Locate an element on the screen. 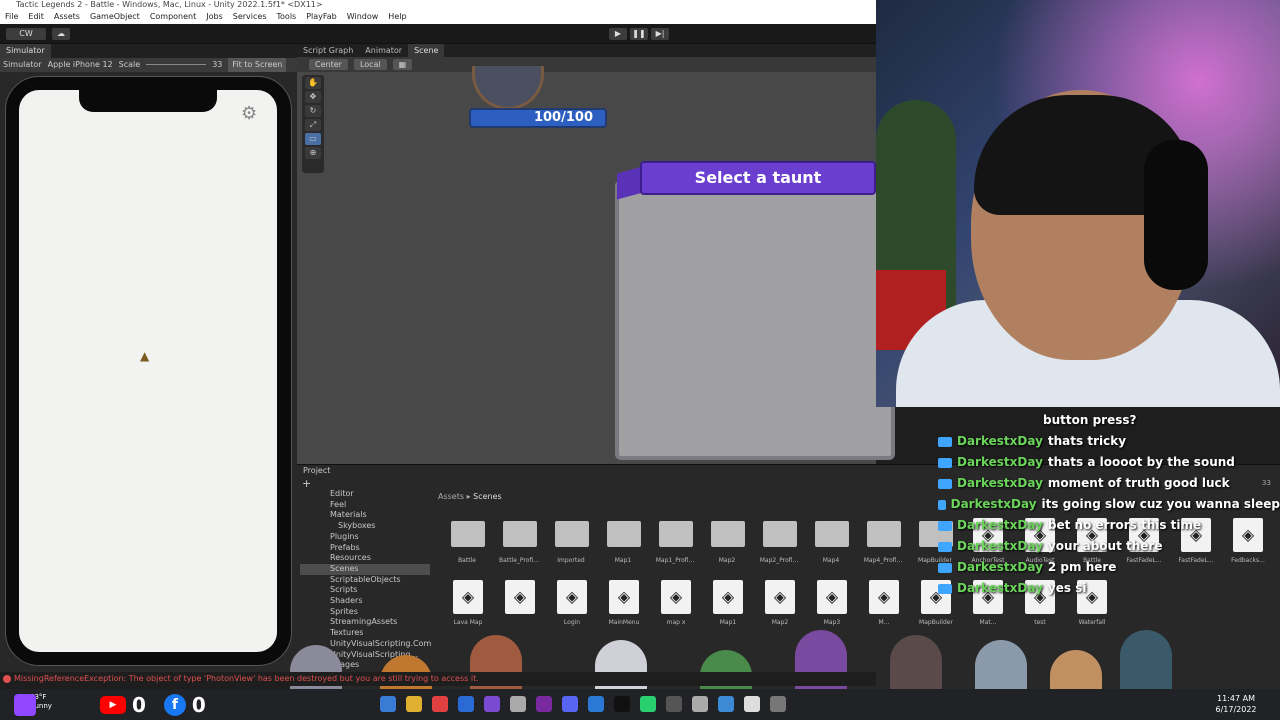 The width and height of the screenshot is (1280, 720). tiktok-icon is located at coordinates (622, 704).